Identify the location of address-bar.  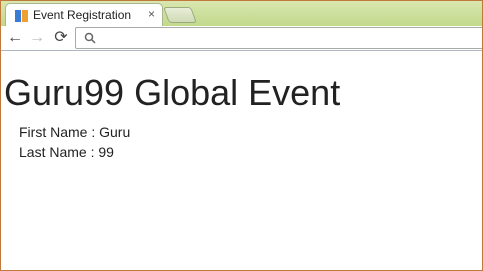
(278, 38).